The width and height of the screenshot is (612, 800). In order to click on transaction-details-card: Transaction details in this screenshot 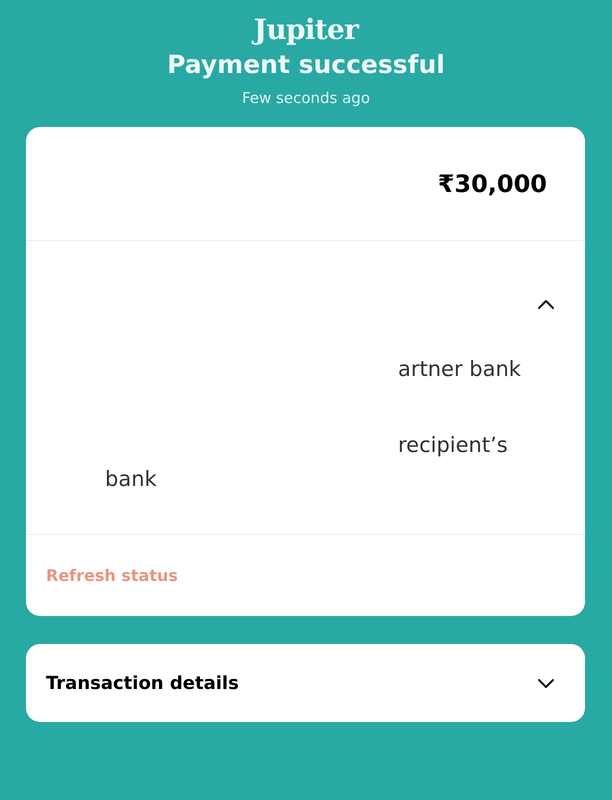, I will do `click(305, 683)`.